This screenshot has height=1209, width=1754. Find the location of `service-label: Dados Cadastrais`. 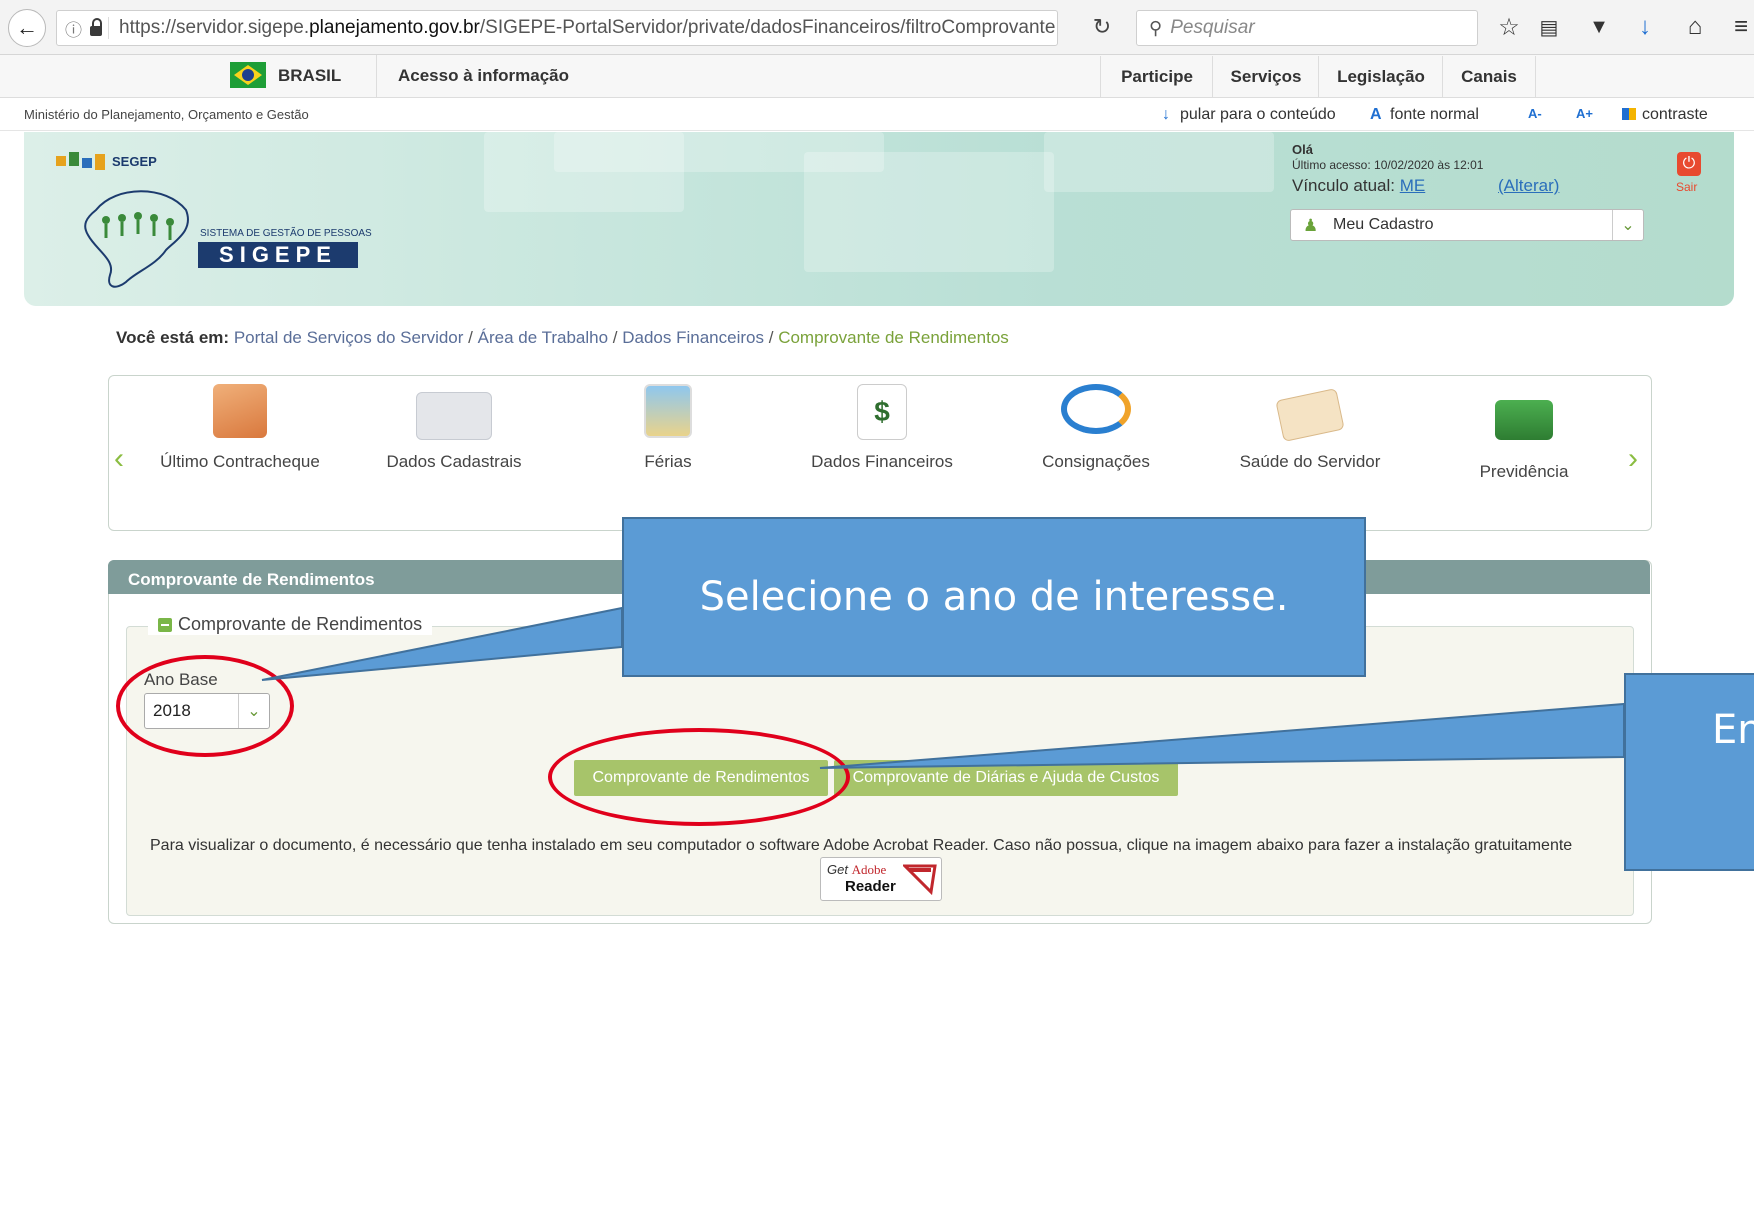

service-label: Dados Cadastrais is located at coordinates (454, 461).